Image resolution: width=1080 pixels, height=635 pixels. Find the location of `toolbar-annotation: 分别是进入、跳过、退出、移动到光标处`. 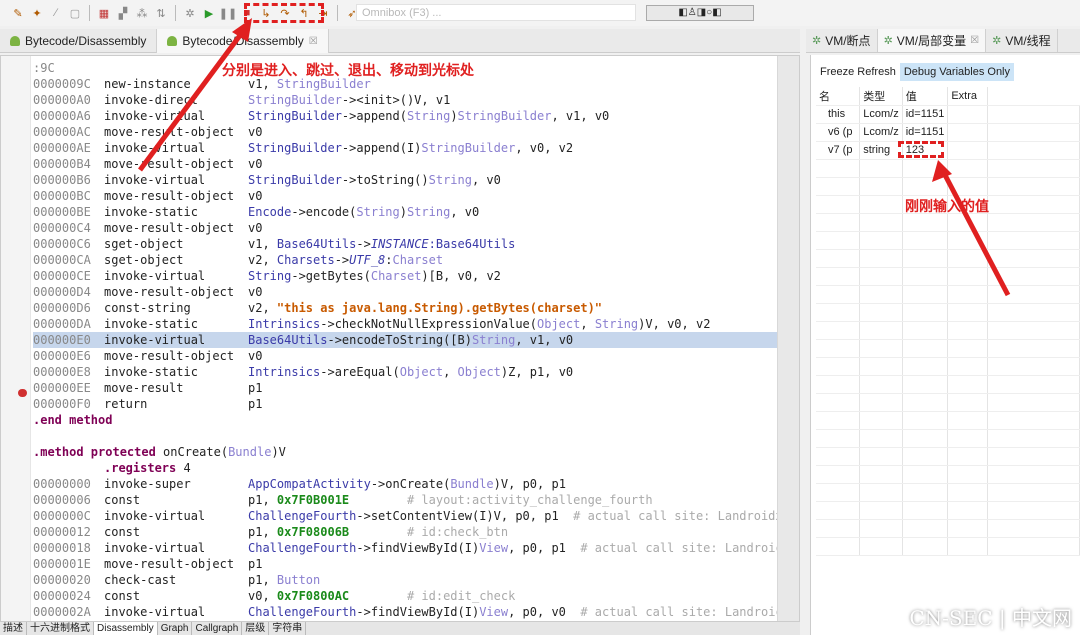

toolbar-annotation: 分别是进入、跳过、退出、移动到光标处 is located at coordinates (348, 71).